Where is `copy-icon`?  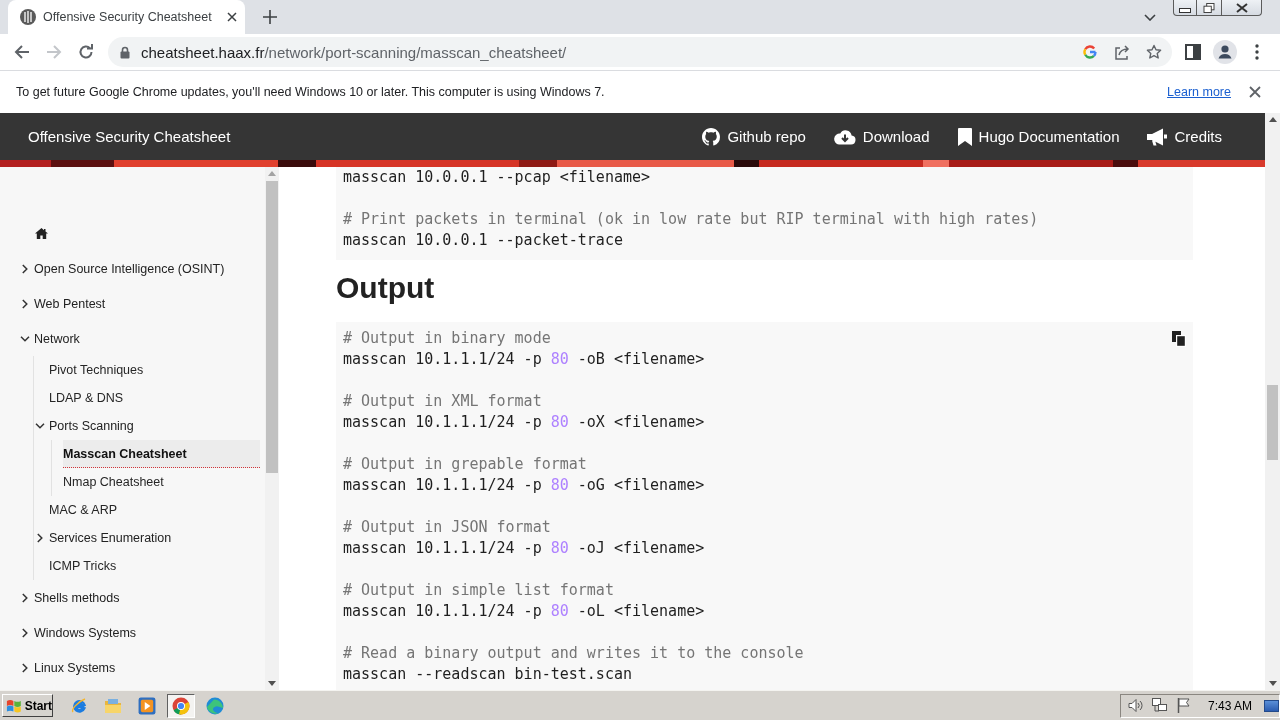
copy-icon is located at coordinates (1179, 339).